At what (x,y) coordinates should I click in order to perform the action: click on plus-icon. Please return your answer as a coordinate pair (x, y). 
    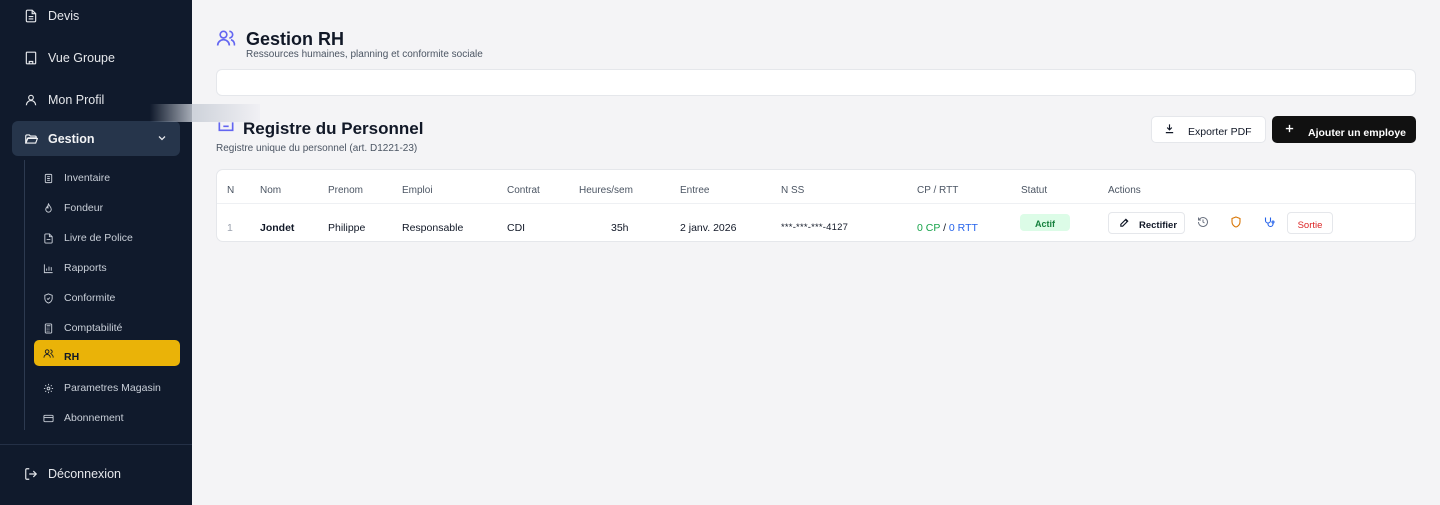
    Looking at the image, I should click on (1289, 128).